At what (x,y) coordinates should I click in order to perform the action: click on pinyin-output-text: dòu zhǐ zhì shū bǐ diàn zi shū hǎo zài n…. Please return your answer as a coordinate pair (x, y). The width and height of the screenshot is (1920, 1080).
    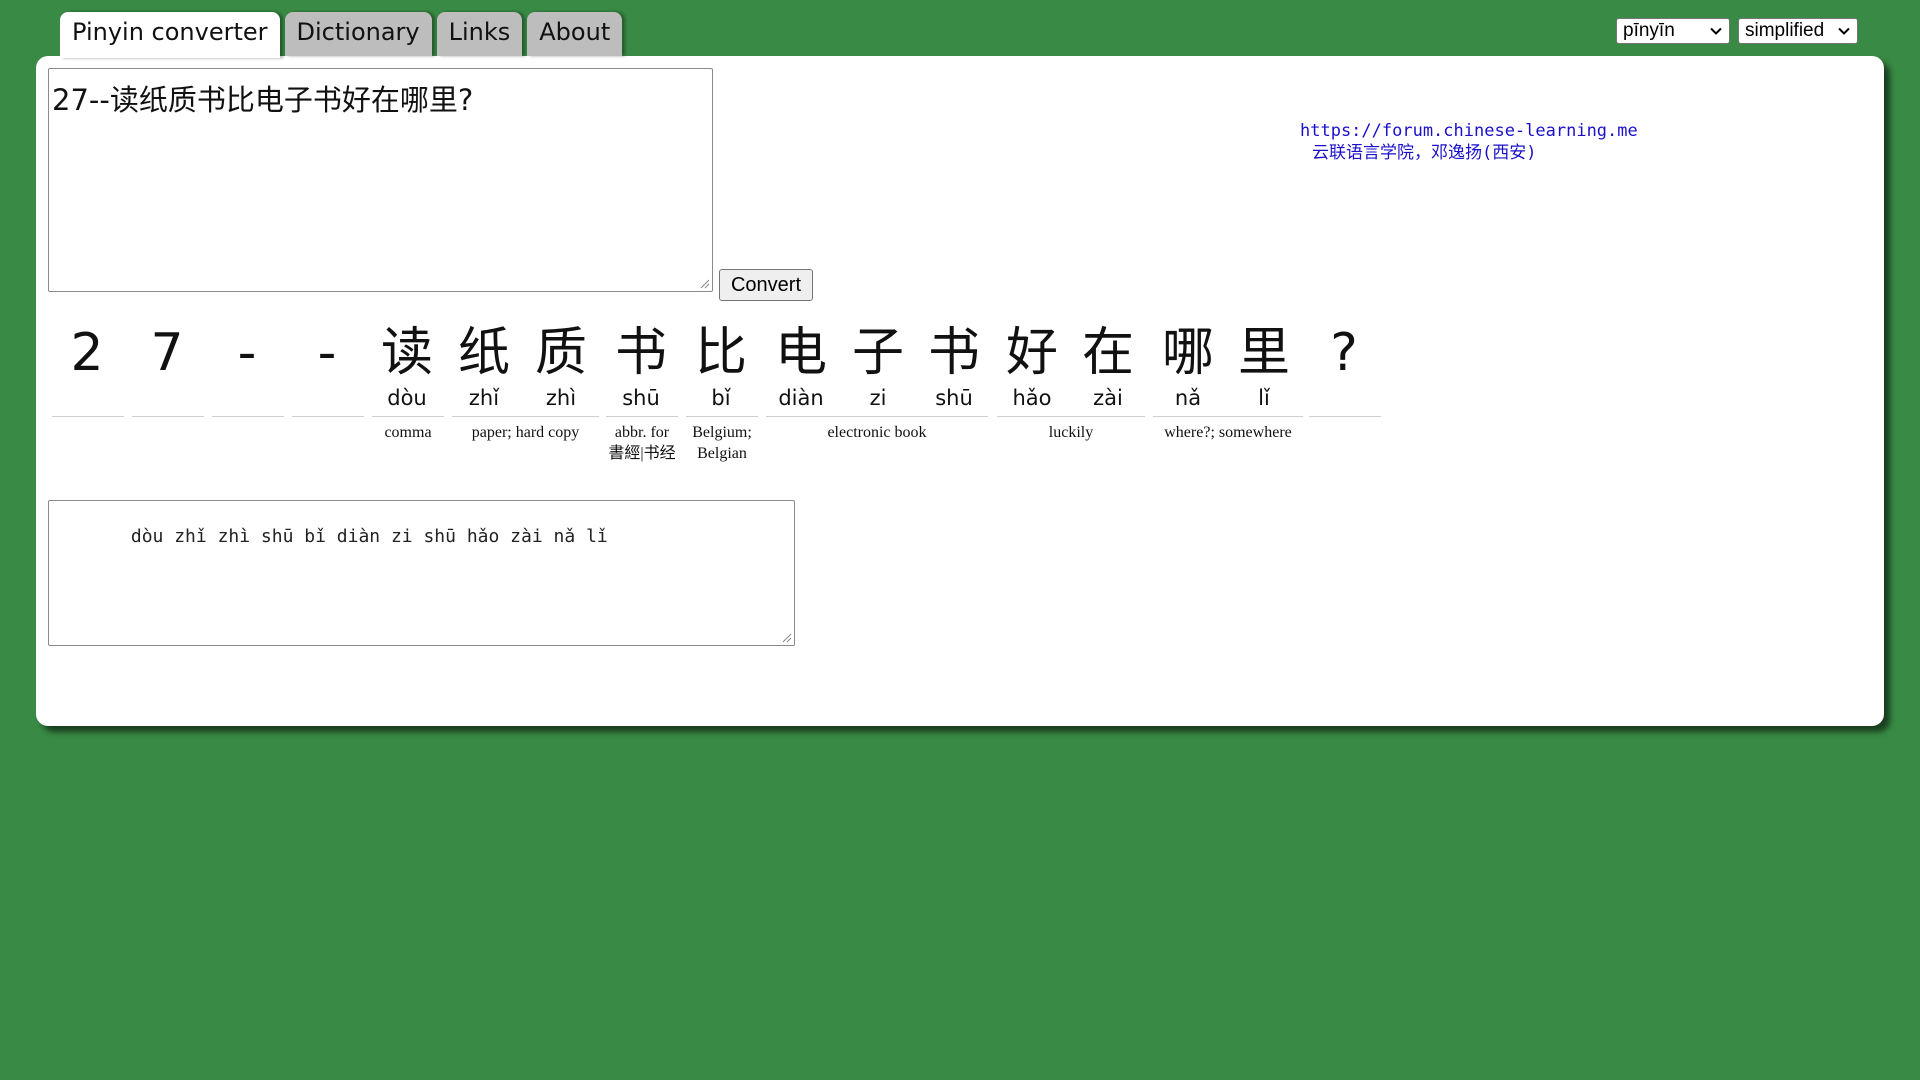
    Looking at the image, I should click on (353, 536).